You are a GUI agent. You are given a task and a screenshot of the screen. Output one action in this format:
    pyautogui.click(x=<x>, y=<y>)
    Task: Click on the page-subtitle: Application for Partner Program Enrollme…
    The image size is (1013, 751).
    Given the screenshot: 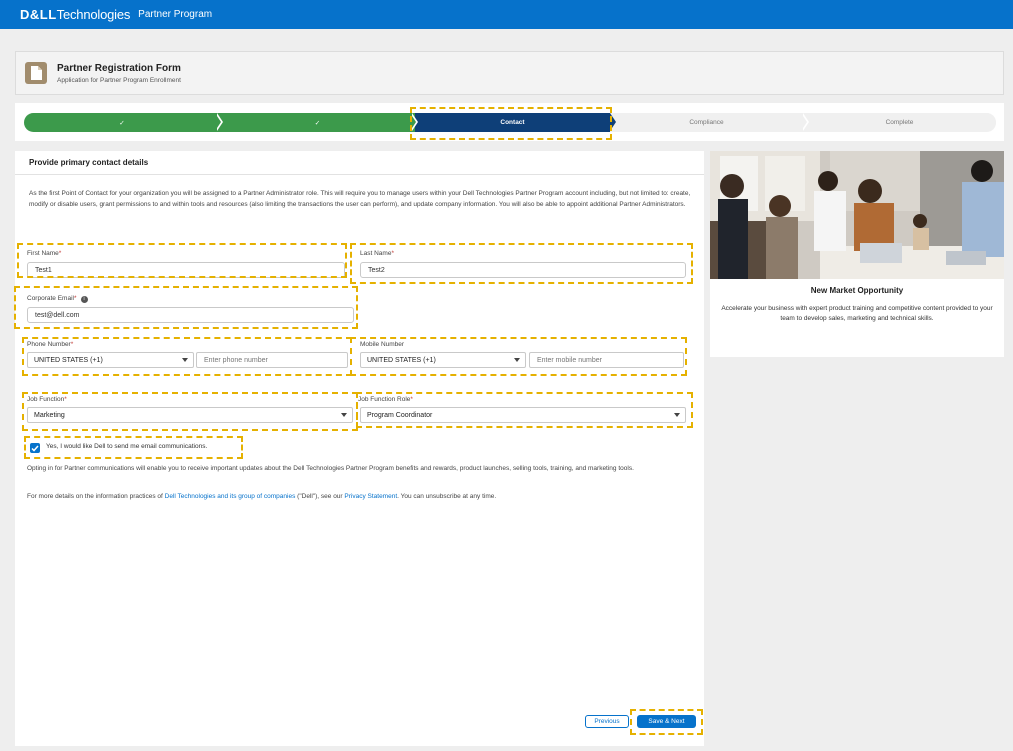 What is the action you would take?
    pyautogui.click(x=119, y=80)
    